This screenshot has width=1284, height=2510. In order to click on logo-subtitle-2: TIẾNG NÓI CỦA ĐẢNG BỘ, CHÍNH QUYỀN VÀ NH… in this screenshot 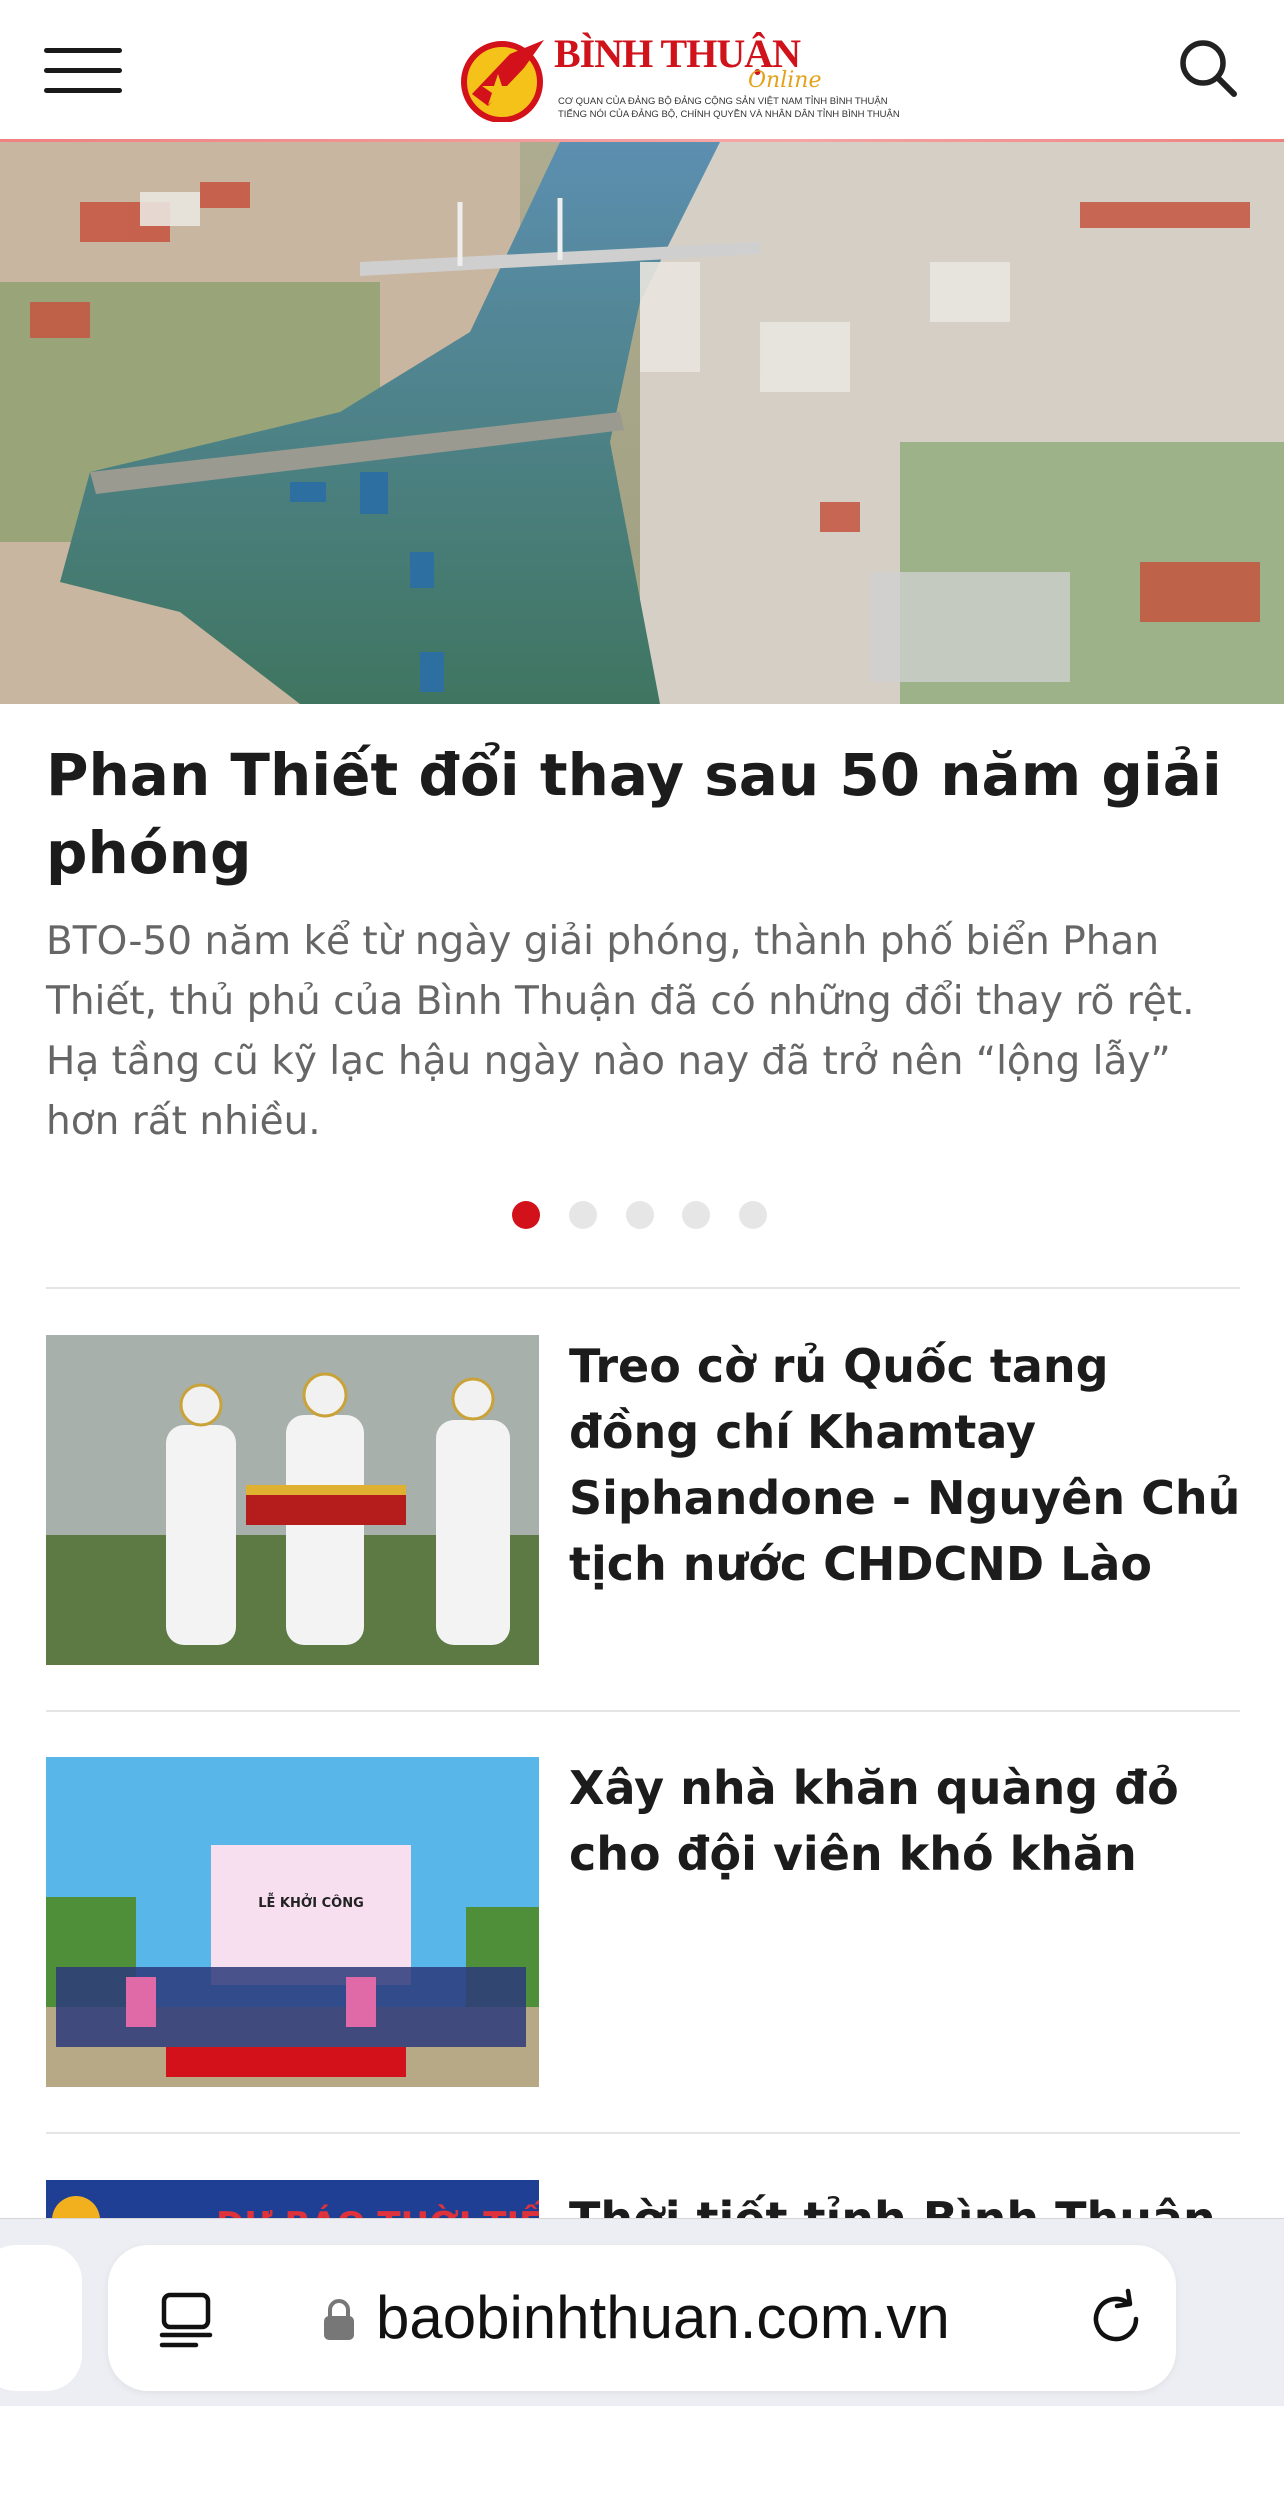, I will do `click(729, 114)`.